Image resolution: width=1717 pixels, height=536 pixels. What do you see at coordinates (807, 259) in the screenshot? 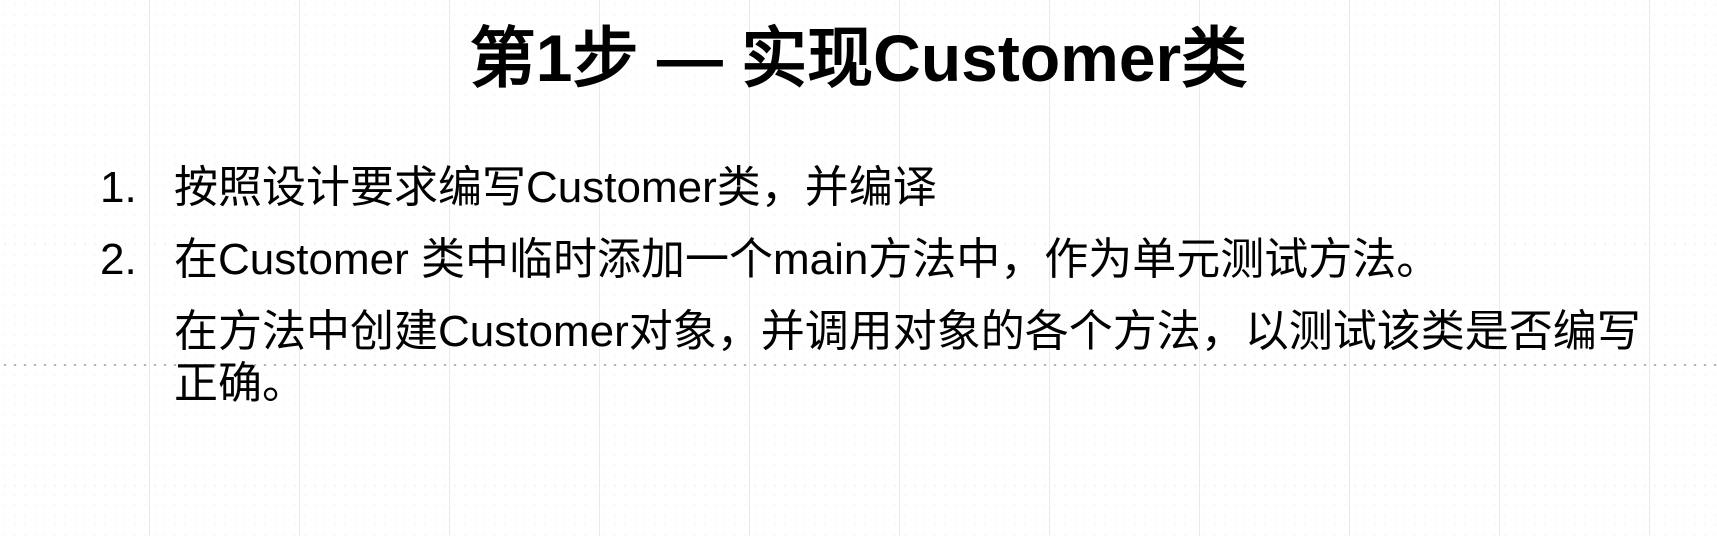
I see `list-item-text: 在Customer 类中临时添加一个main方法中，作为单元测试方法。` at bounding box center [807, 259].